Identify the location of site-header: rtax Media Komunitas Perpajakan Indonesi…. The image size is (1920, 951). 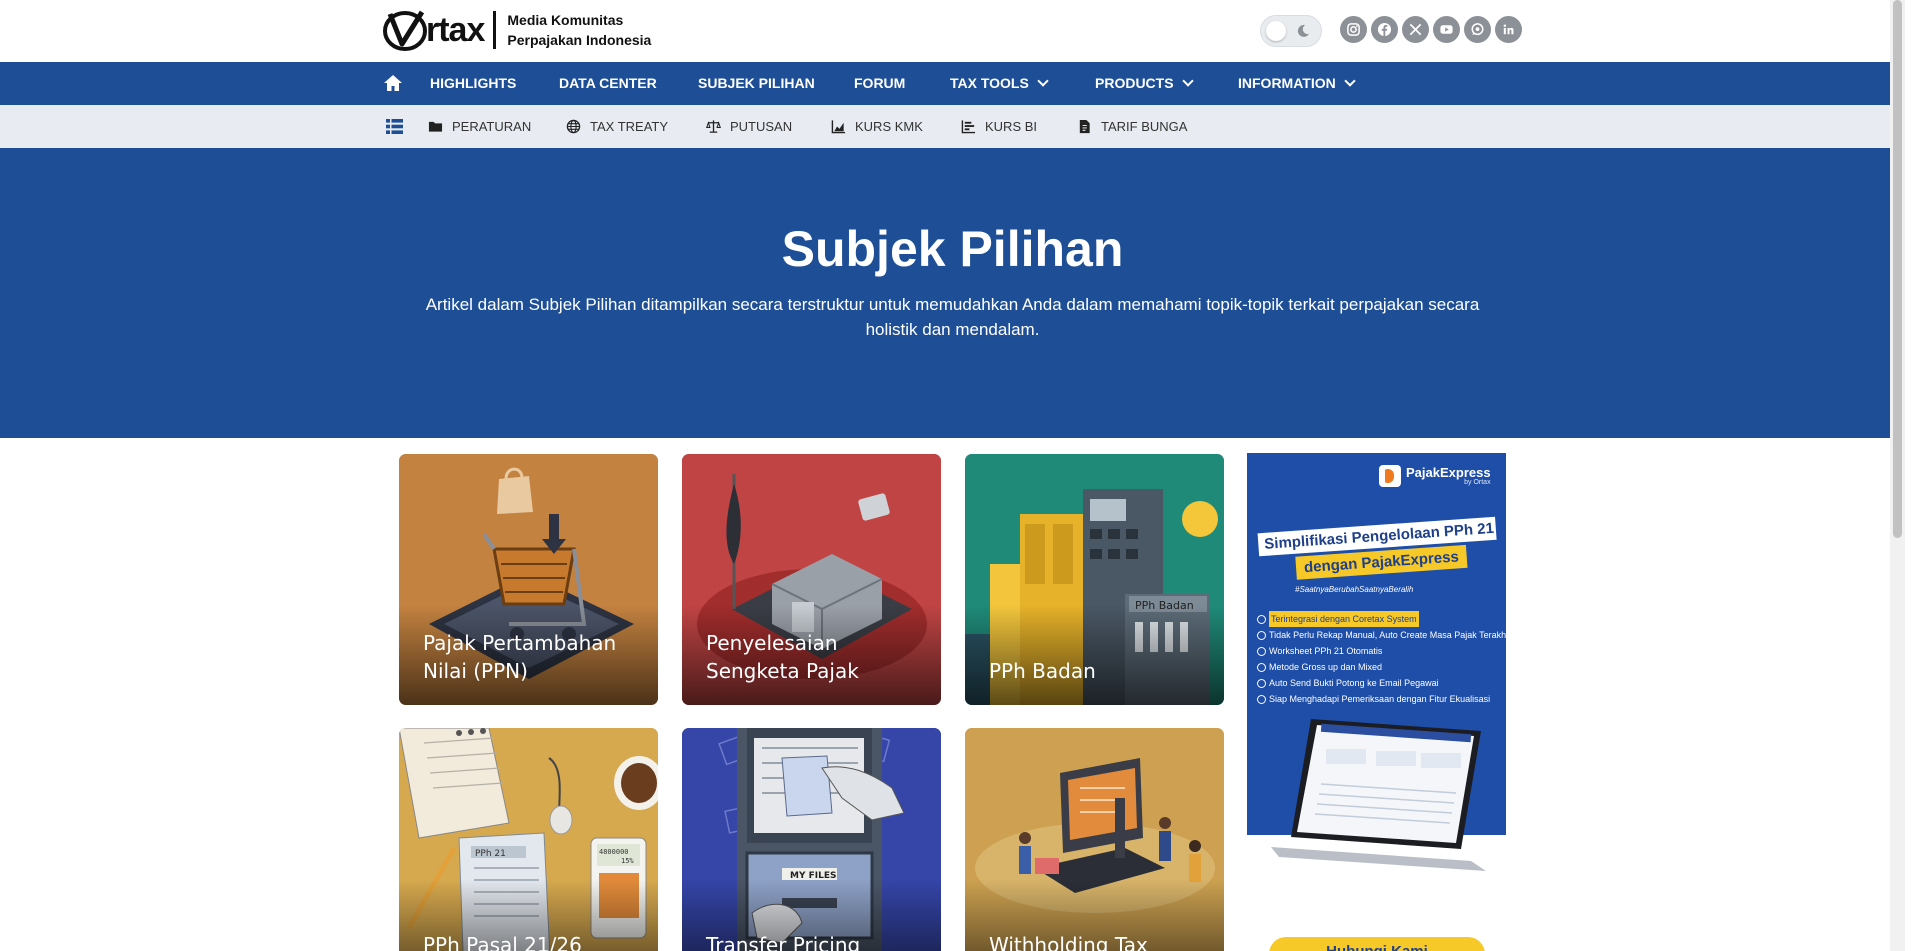
(952, 31).